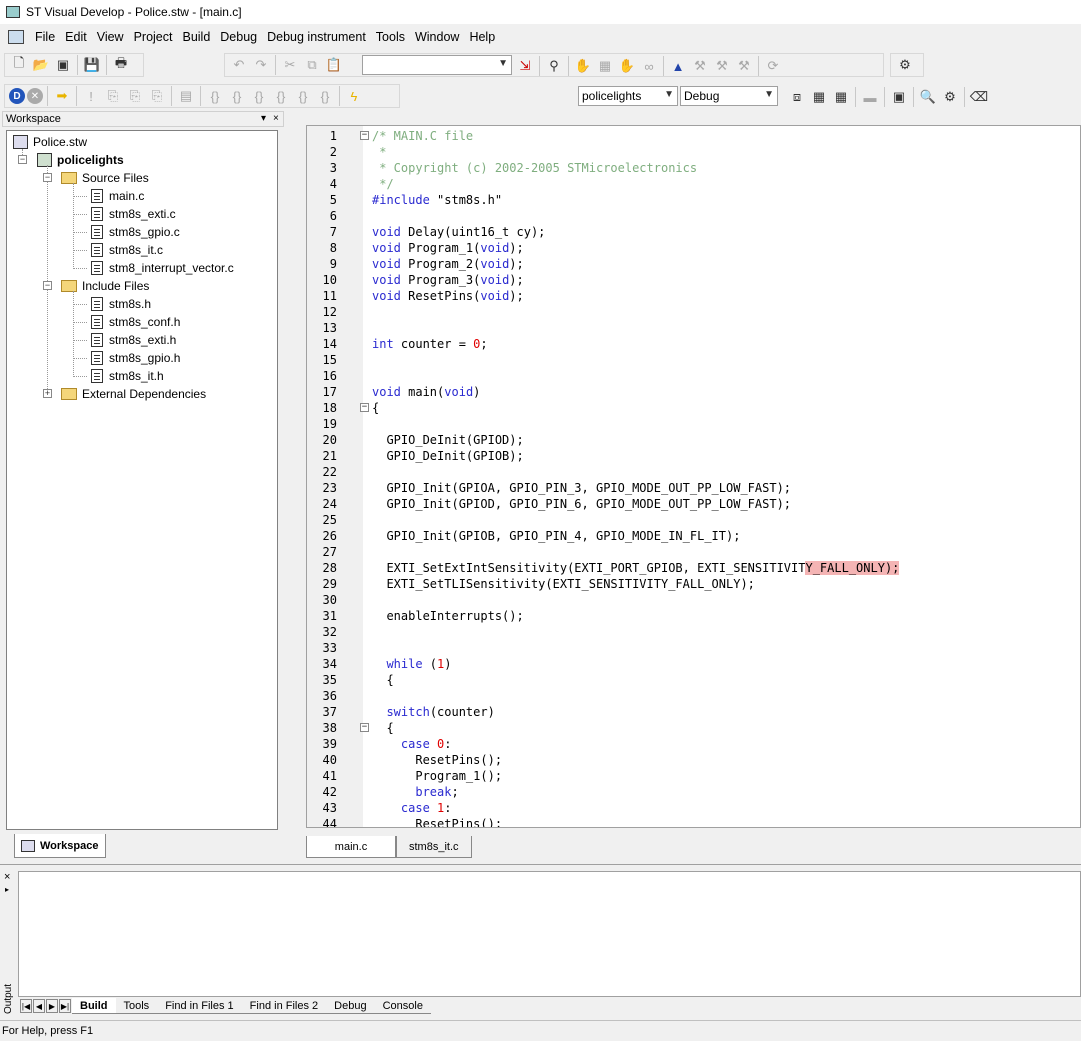 This screenshot has width=1081, height=1041. I want to click on program-icon: ▣, so click(899, 97).